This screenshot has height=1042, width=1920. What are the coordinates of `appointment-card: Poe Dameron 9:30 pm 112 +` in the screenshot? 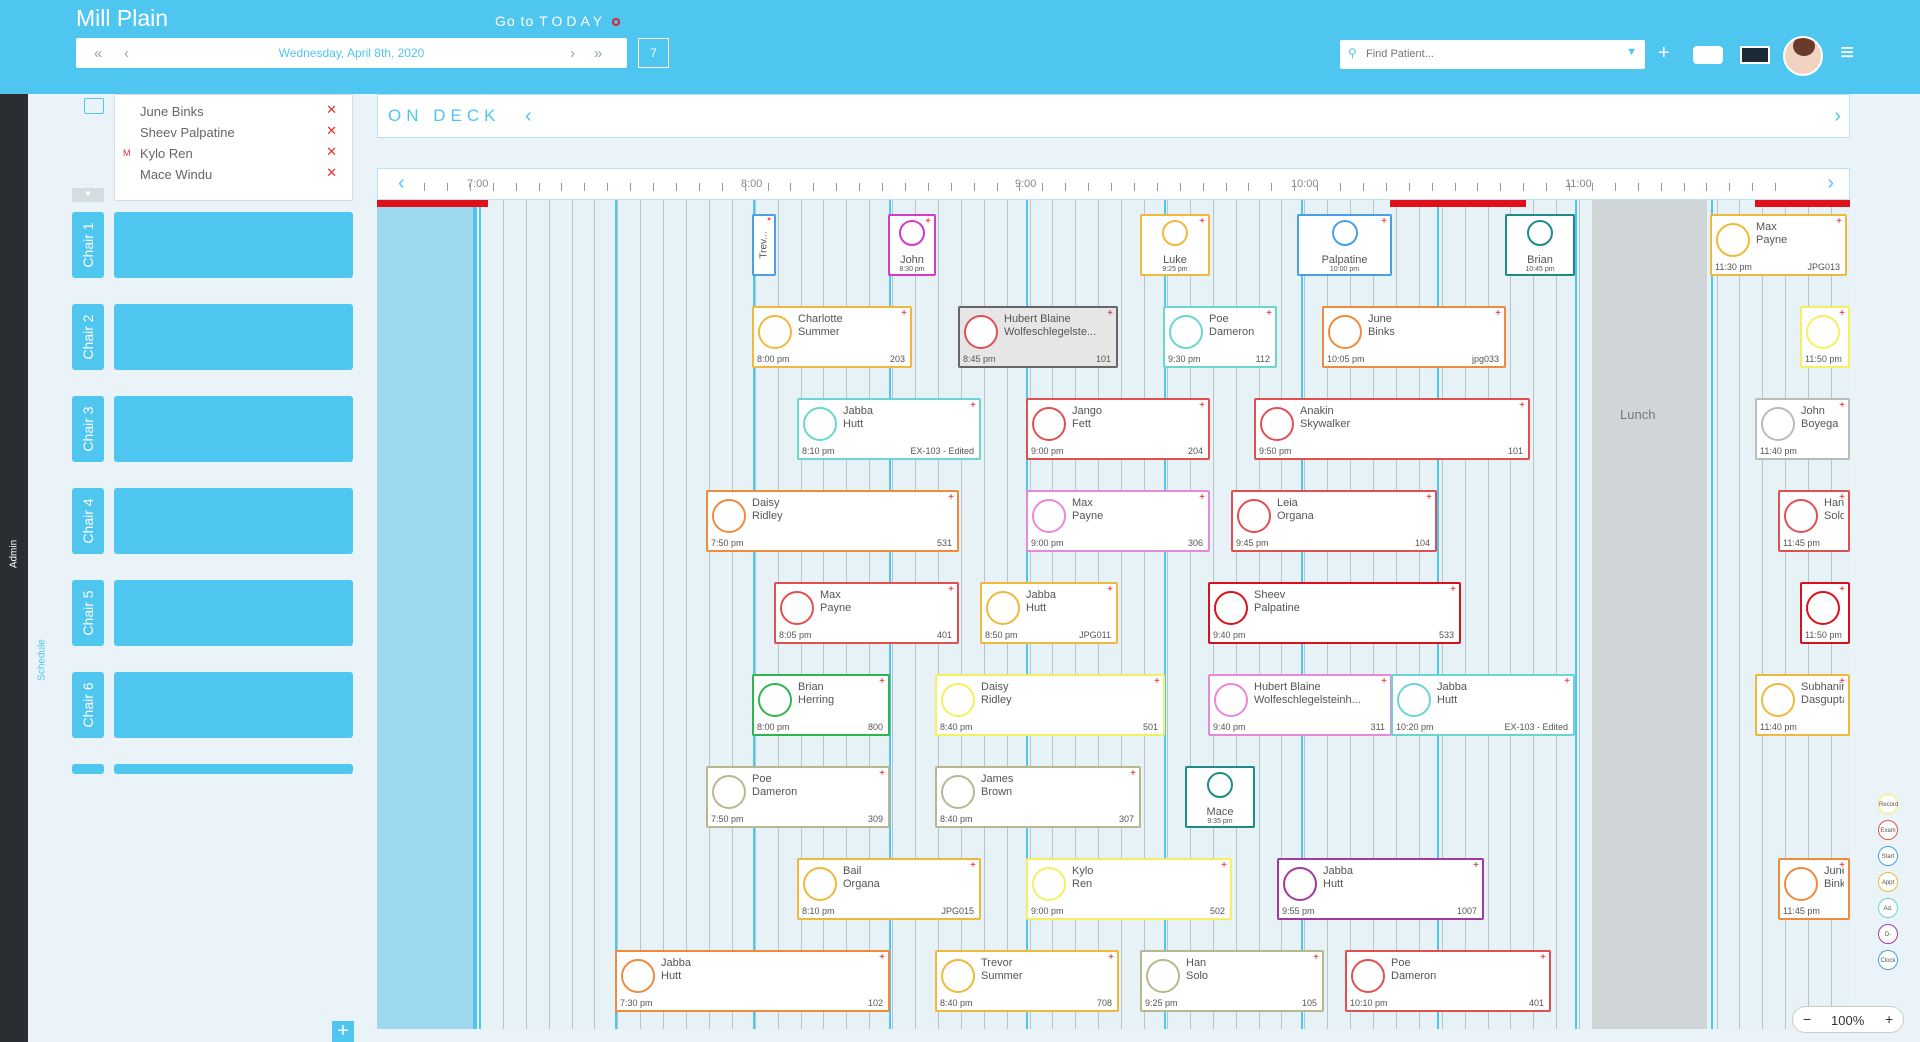 It's located at (1220, 337).